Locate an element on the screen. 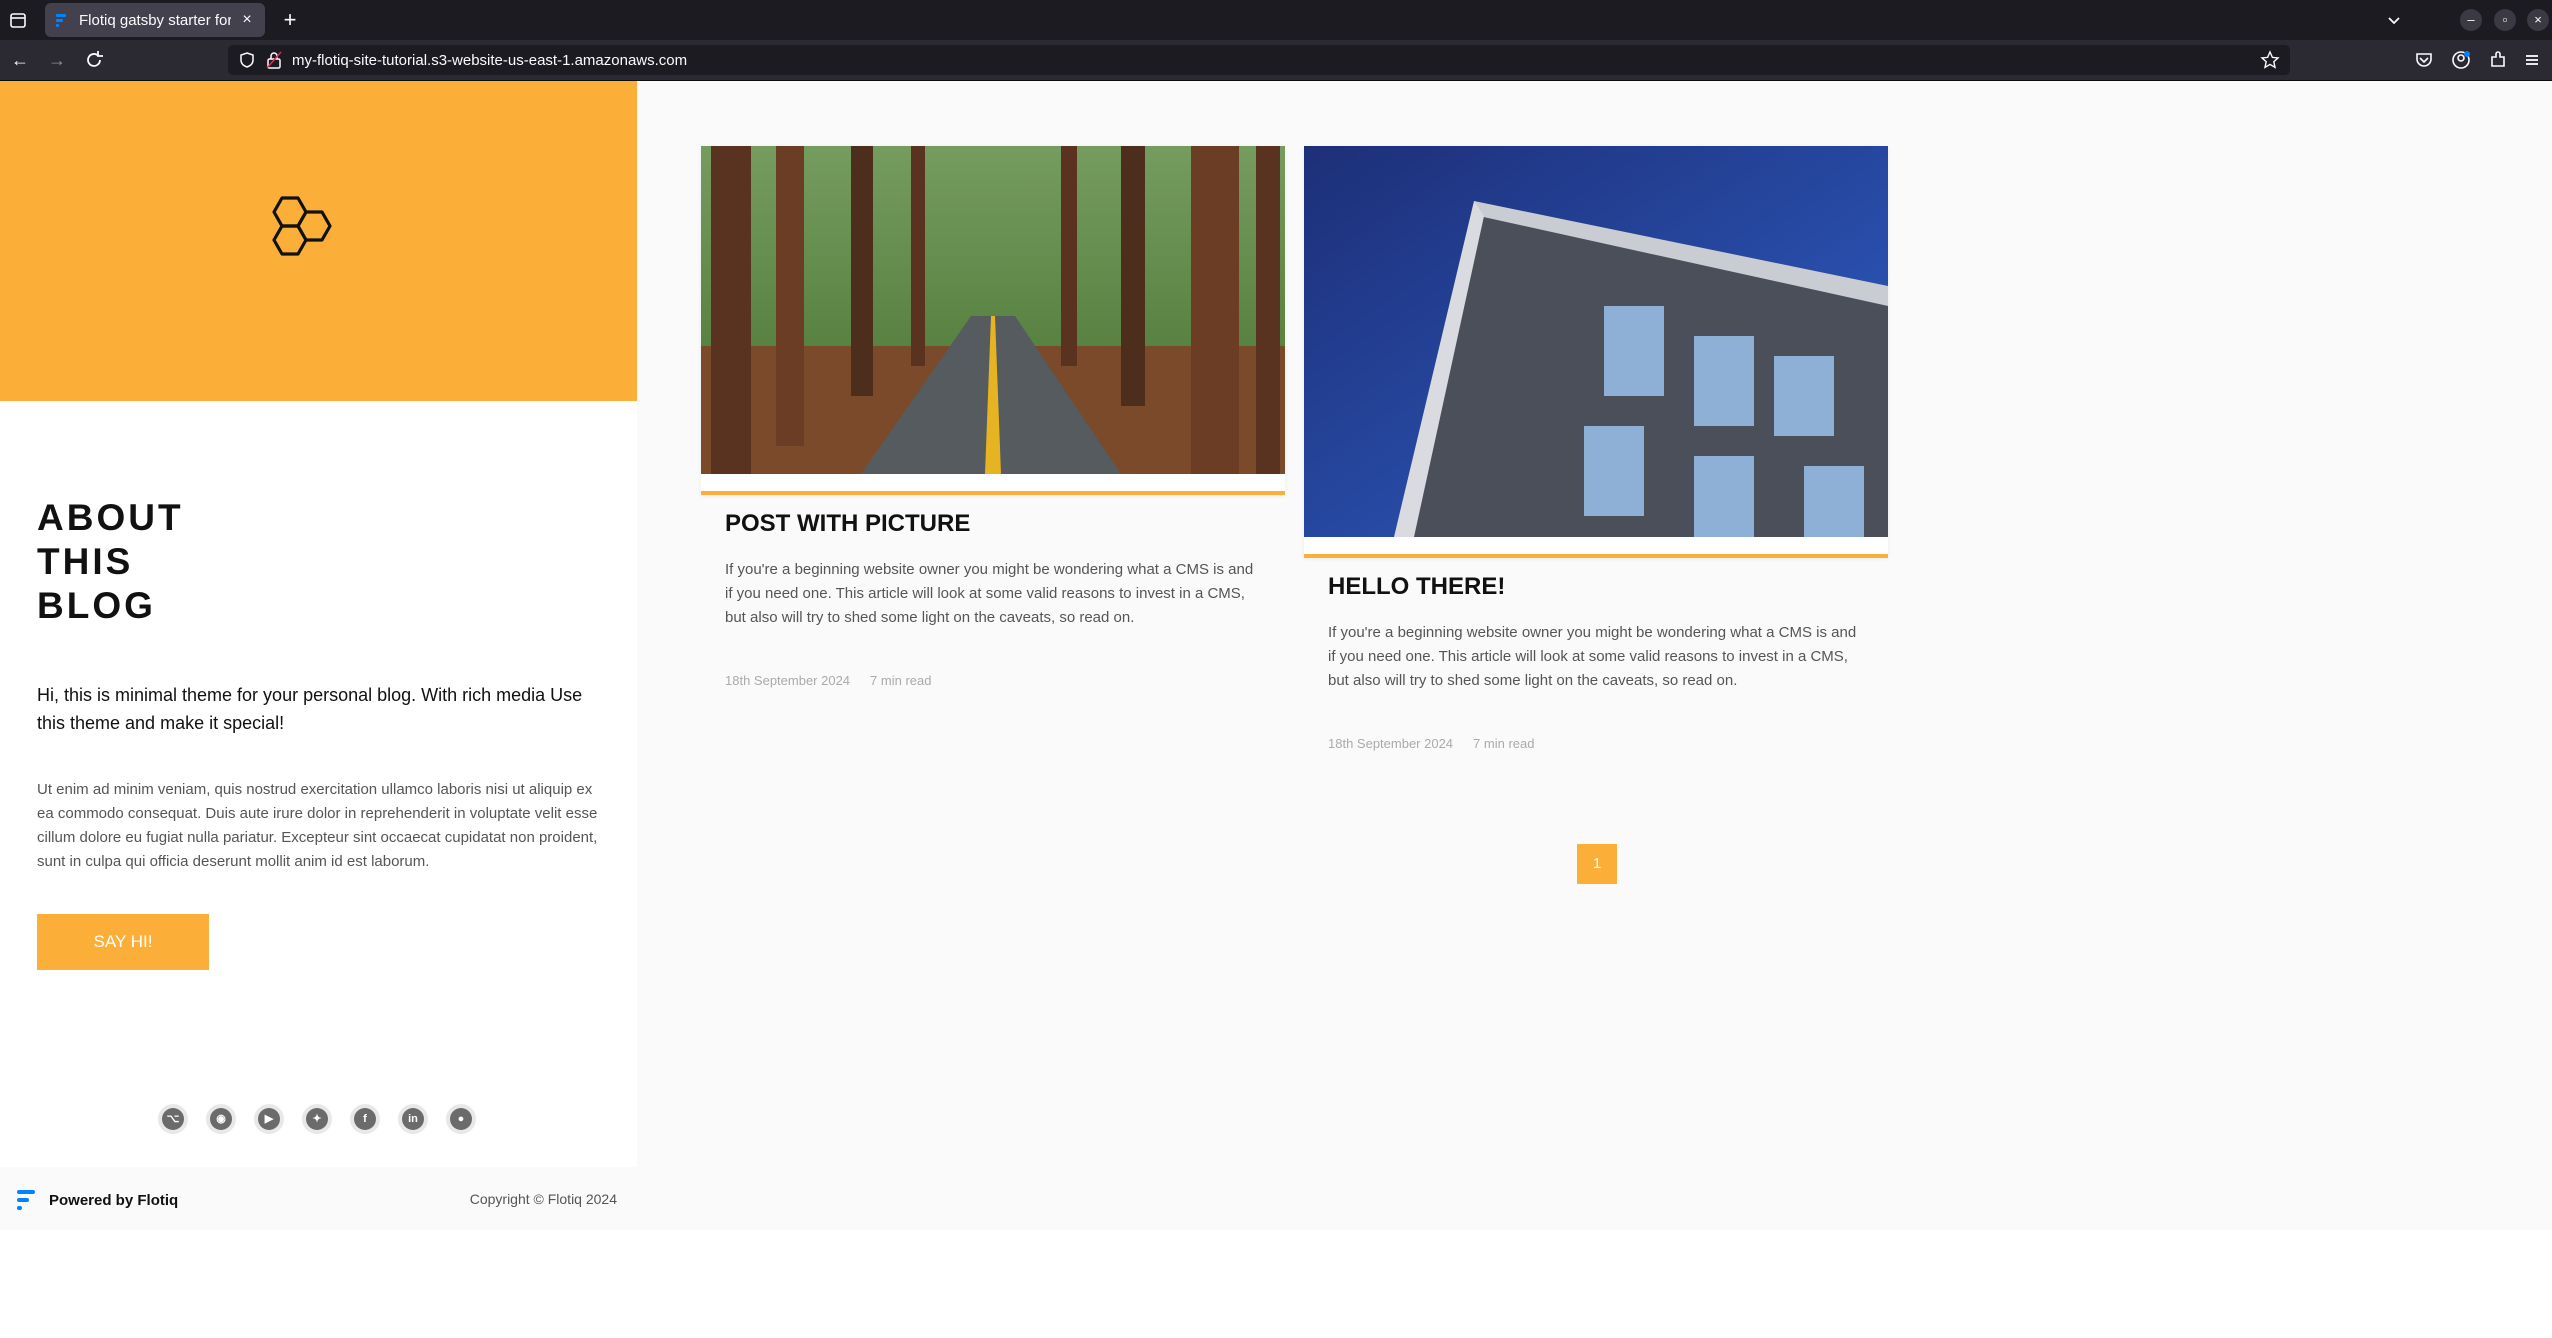 Image resolution: width=2552 pixels, height=1338 pixels. post-title: HELLO THERE! is located at coordinates (1416, 587).